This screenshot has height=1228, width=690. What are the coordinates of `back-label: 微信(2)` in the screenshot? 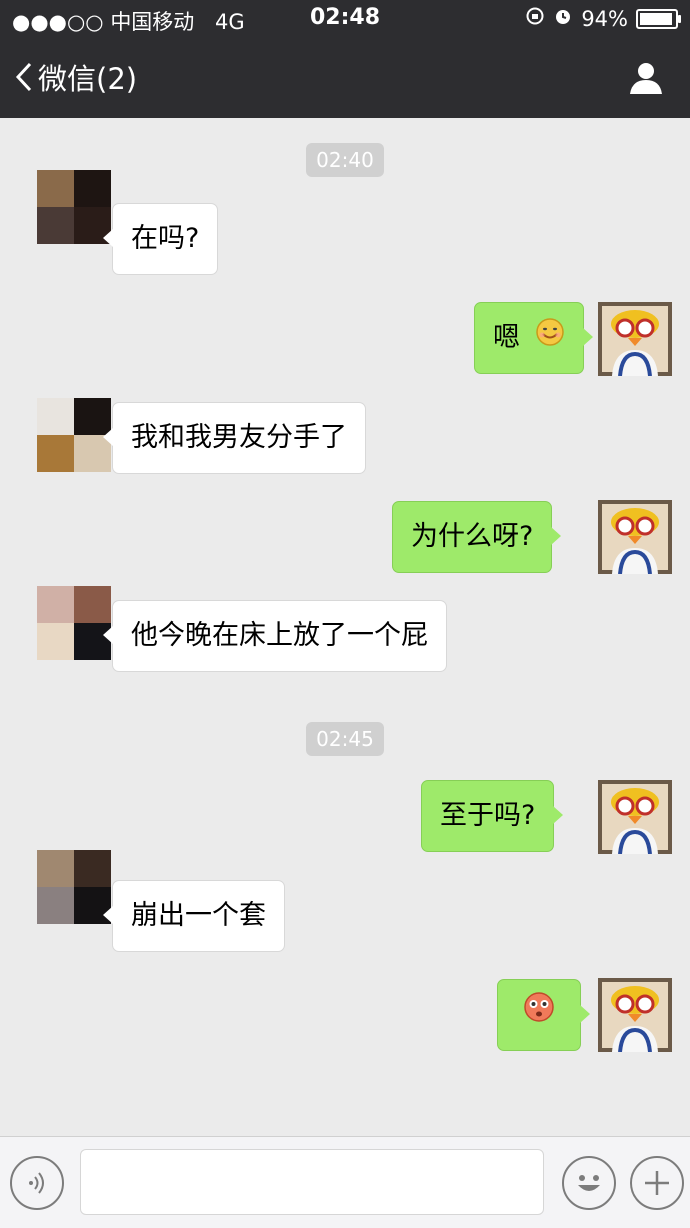 It's located at (88, 79).